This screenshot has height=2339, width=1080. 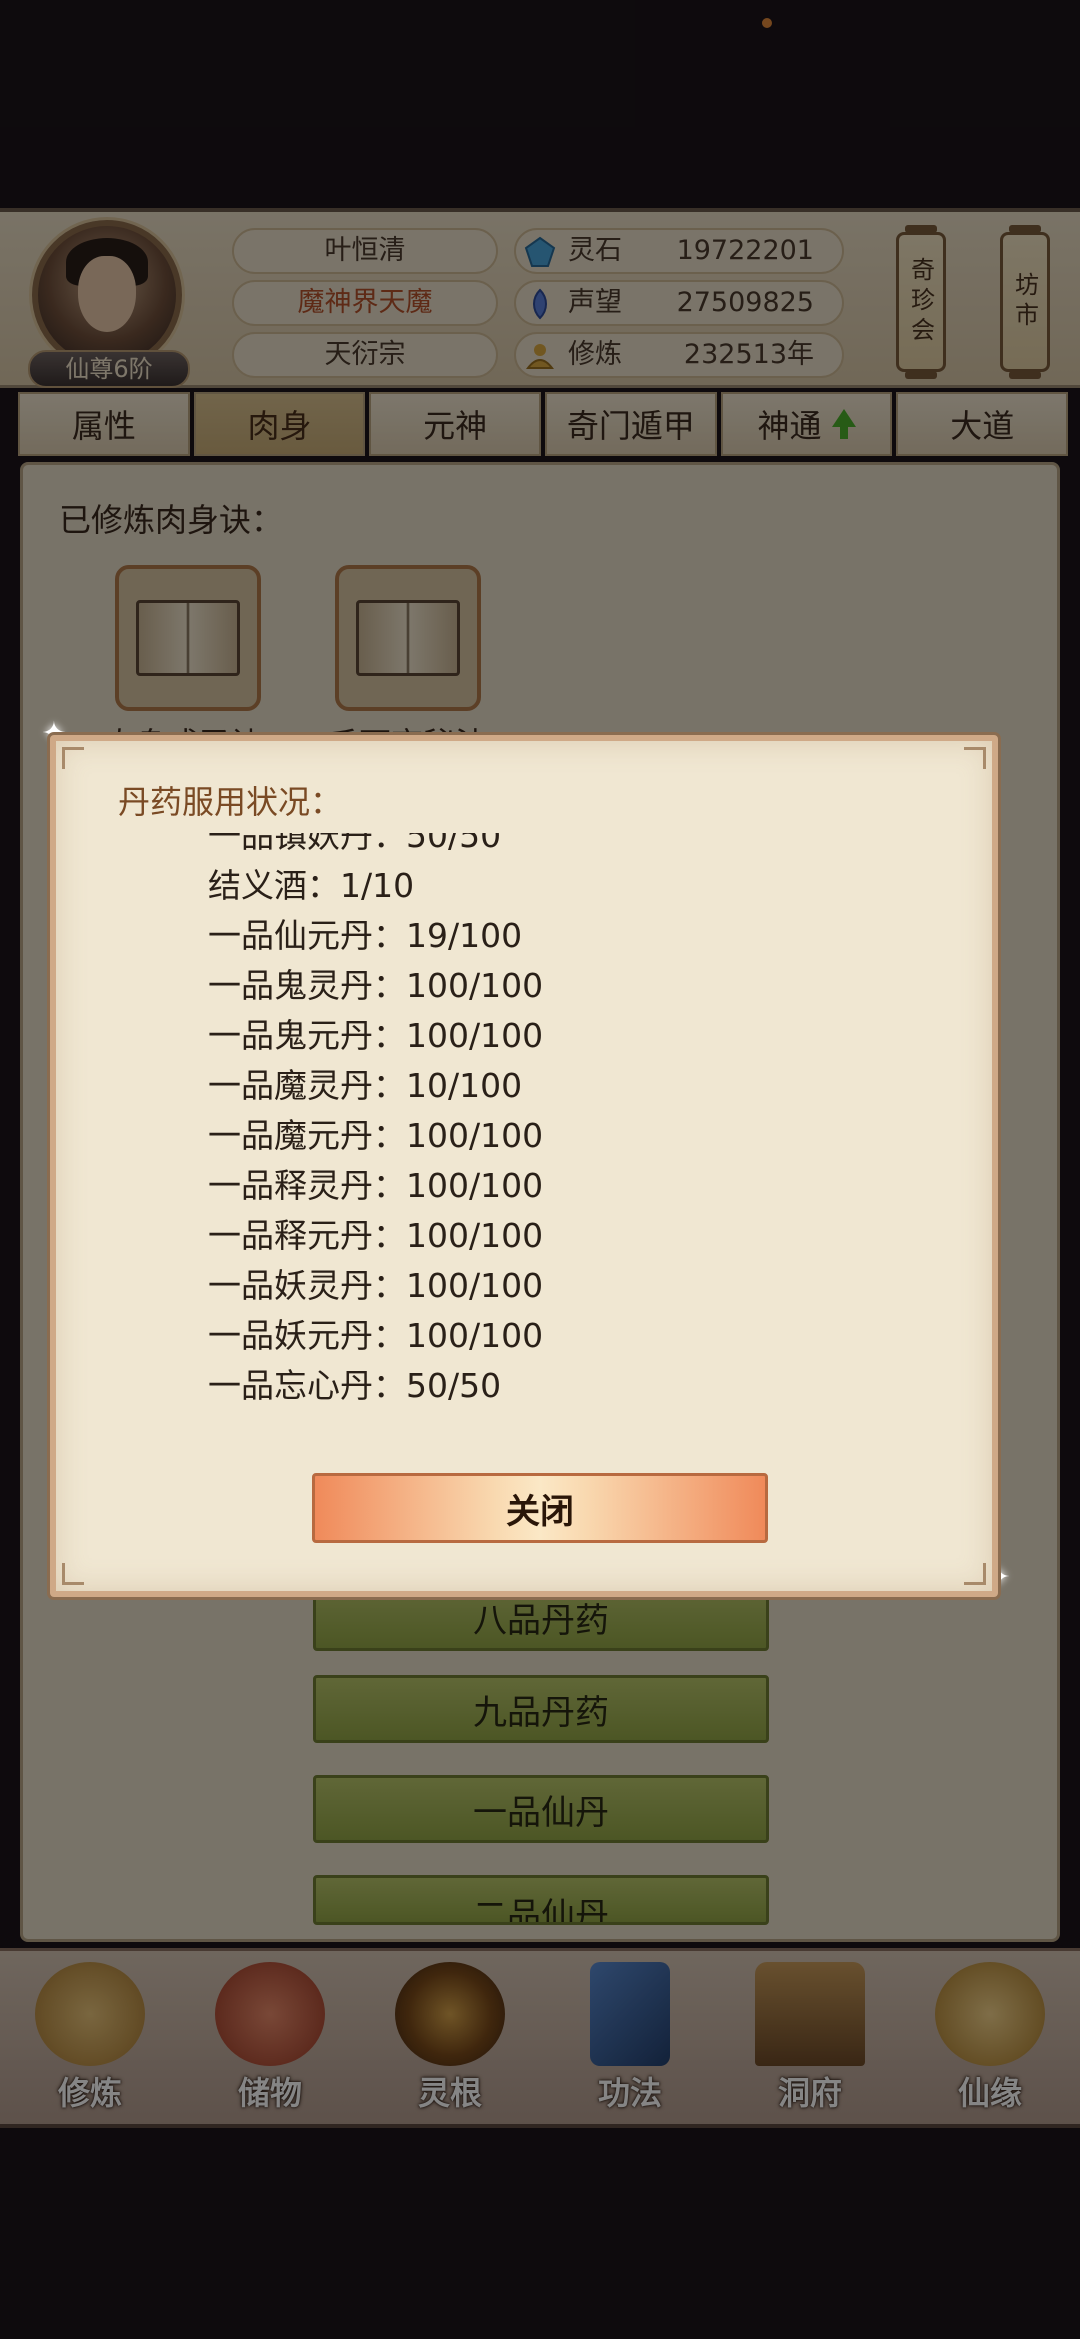 I want to click on dialog-title: 丹药服用状况：, so click(x=230, y=802).